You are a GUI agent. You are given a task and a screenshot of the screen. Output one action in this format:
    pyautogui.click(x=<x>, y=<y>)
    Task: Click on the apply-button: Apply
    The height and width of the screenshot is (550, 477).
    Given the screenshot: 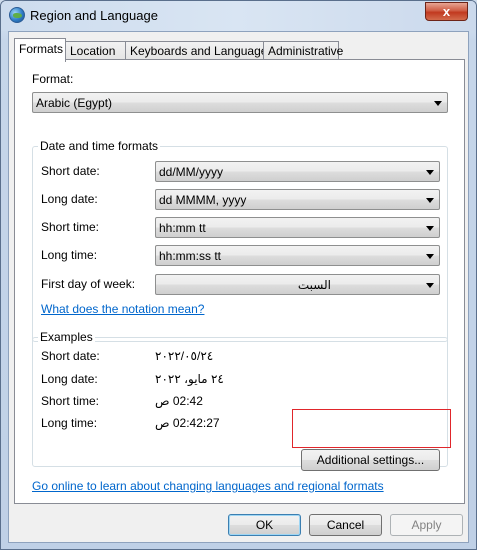 What is the action you would take?
    pyautogui.click(x=426, y=525)
    